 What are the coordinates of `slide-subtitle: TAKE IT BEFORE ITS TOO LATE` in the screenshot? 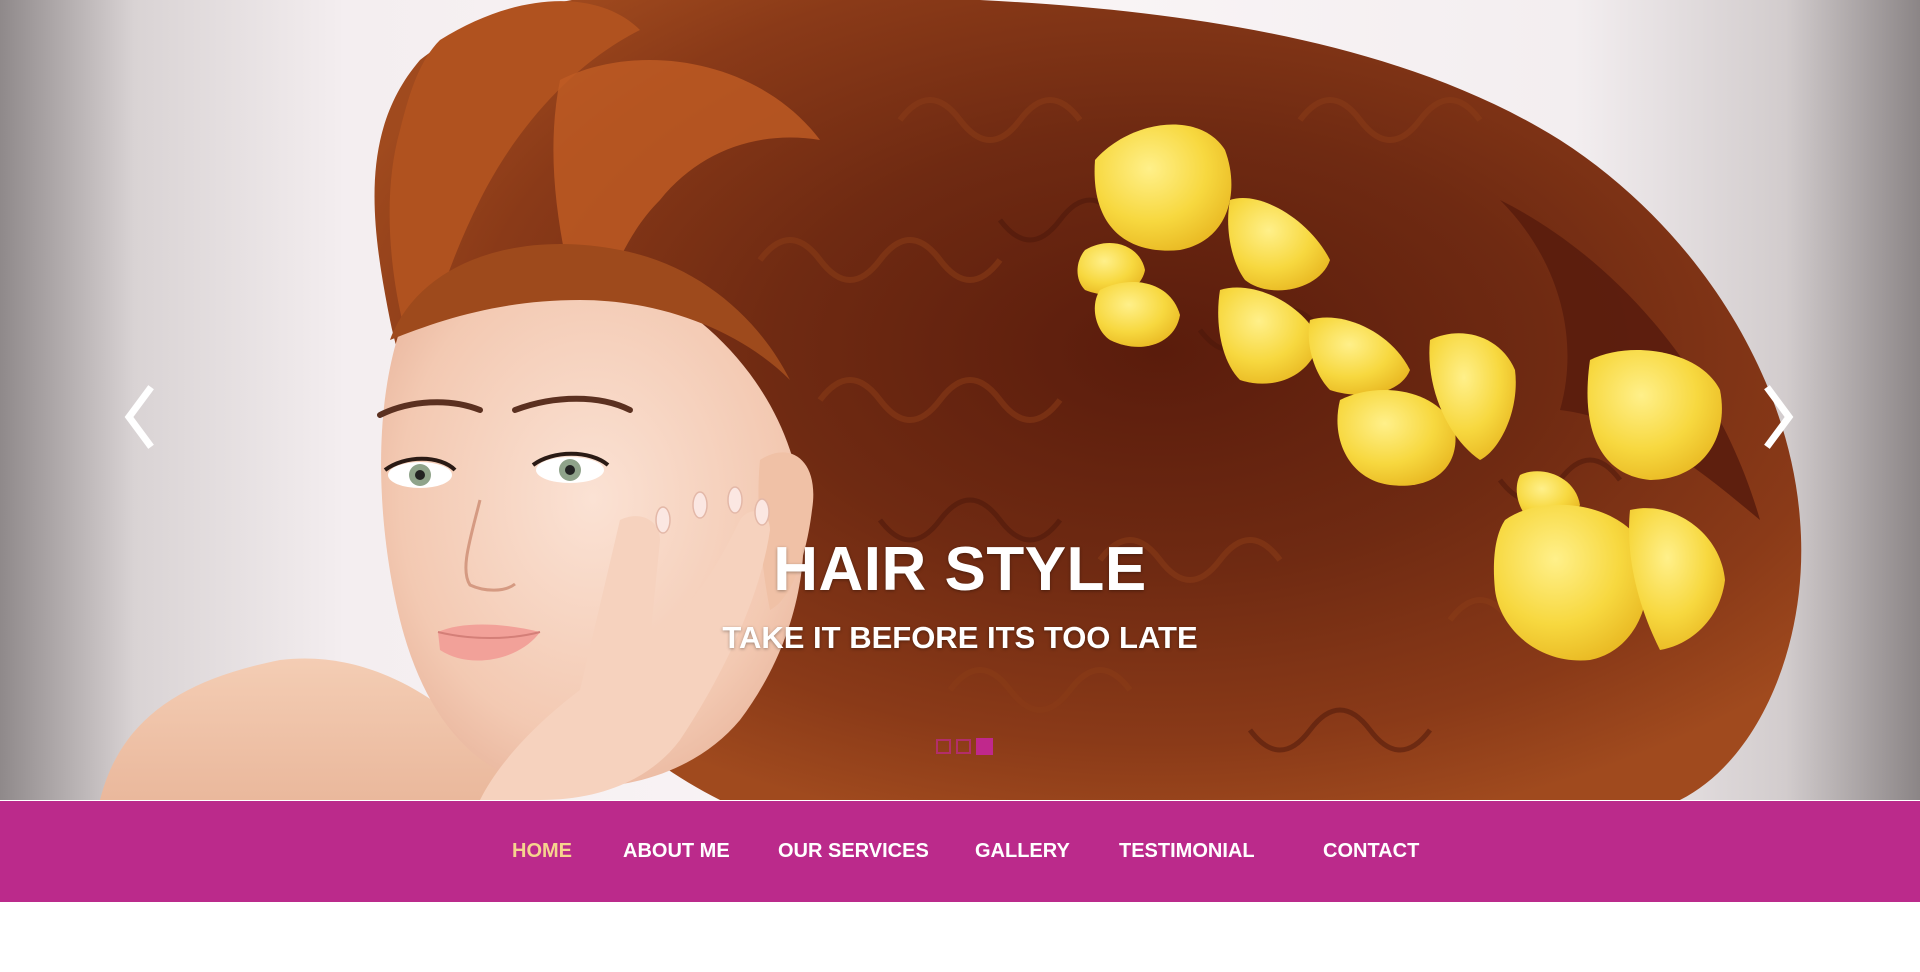 It's located at (960, 637).